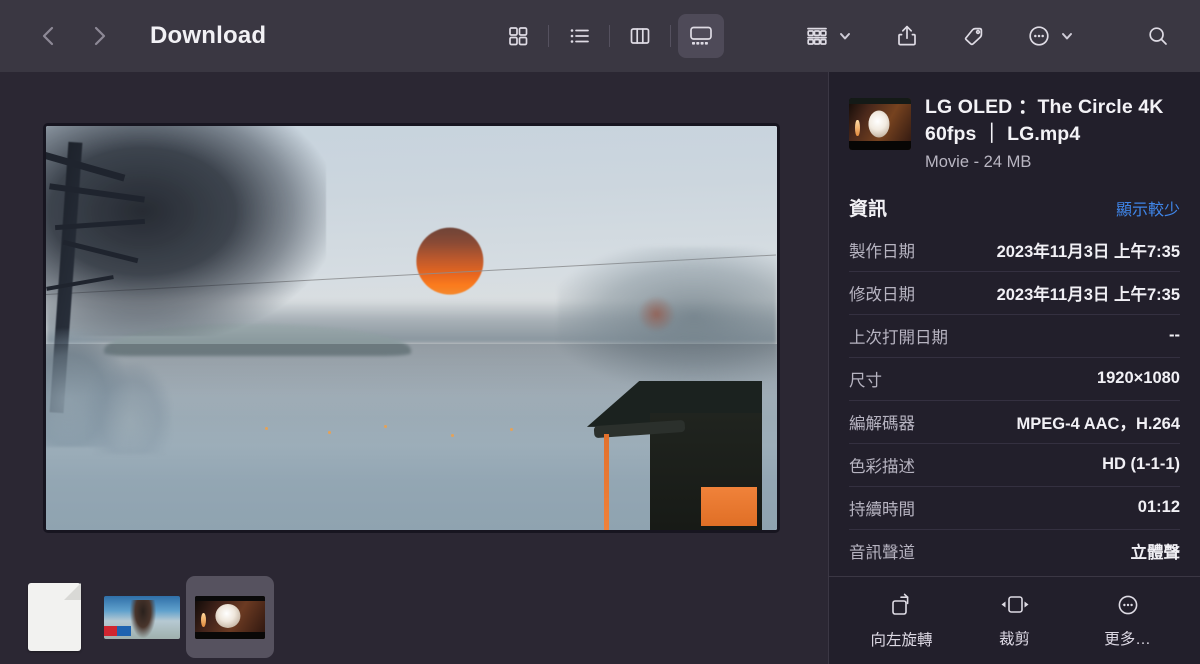 The width and height of the screenshot is (1200, 664). Describe the element at coordinates (674, 441) in the screenshot. I see `cabin` at that location.